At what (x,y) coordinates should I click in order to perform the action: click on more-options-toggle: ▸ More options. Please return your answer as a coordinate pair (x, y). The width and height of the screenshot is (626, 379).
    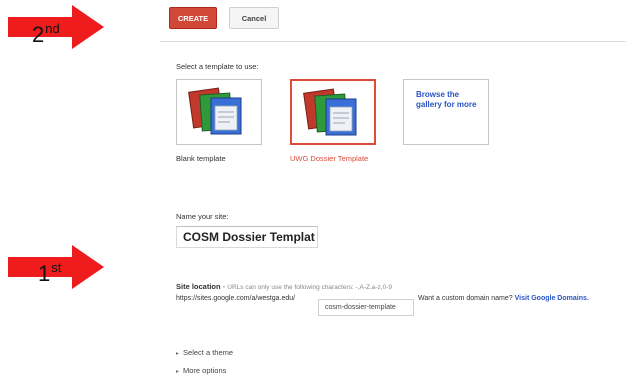
    Looking at the image, I should click on (201, 370).